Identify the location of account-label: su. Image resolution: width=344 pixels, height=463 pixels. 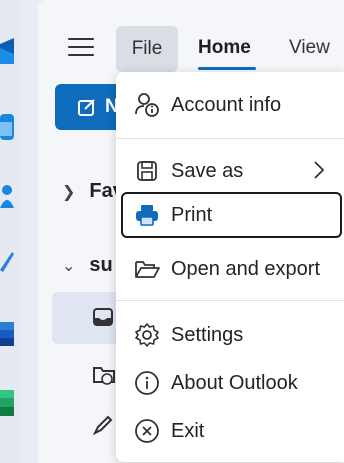
(101, 265).